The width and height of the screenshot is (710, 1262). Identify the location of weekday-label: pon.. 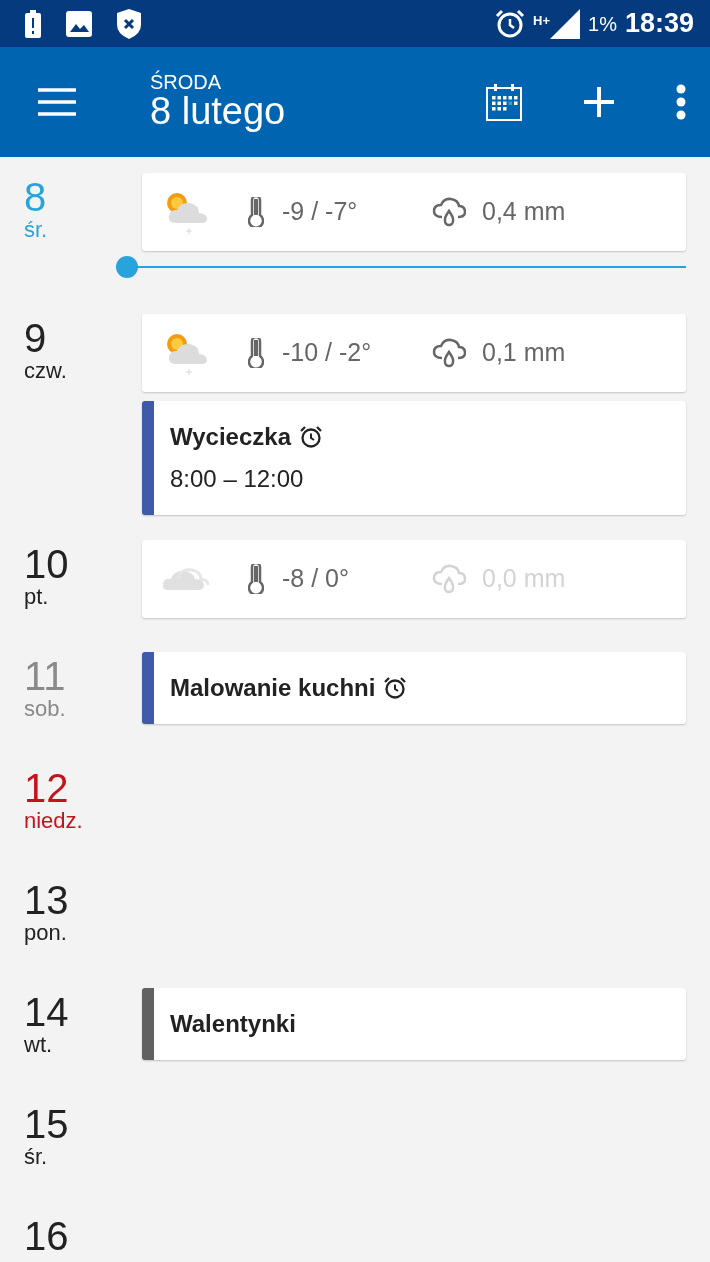
(46, 933).